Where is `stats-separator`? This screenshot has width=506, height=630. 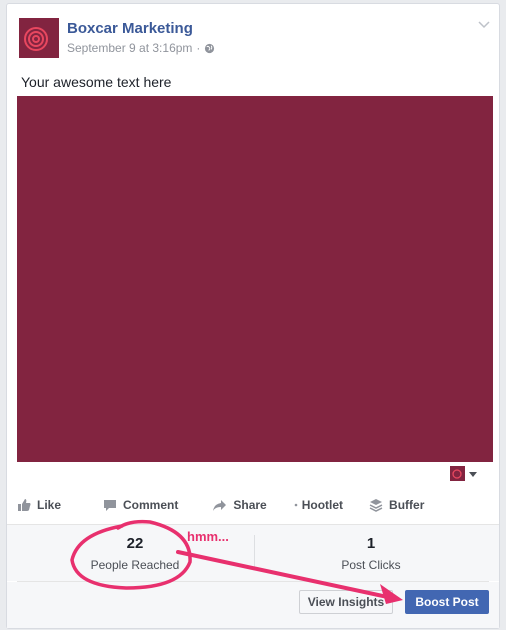 stats-separator is located at coordinates (254, 552).